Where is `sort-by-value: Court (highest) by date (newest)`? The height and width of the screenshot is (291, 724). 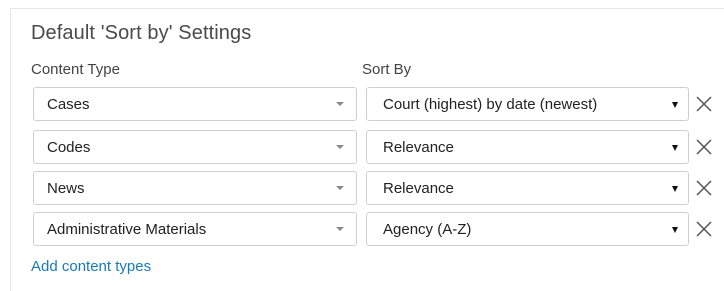 sort-by-value: Court (highest) by date (newest) is located at coordinates (490, 104).